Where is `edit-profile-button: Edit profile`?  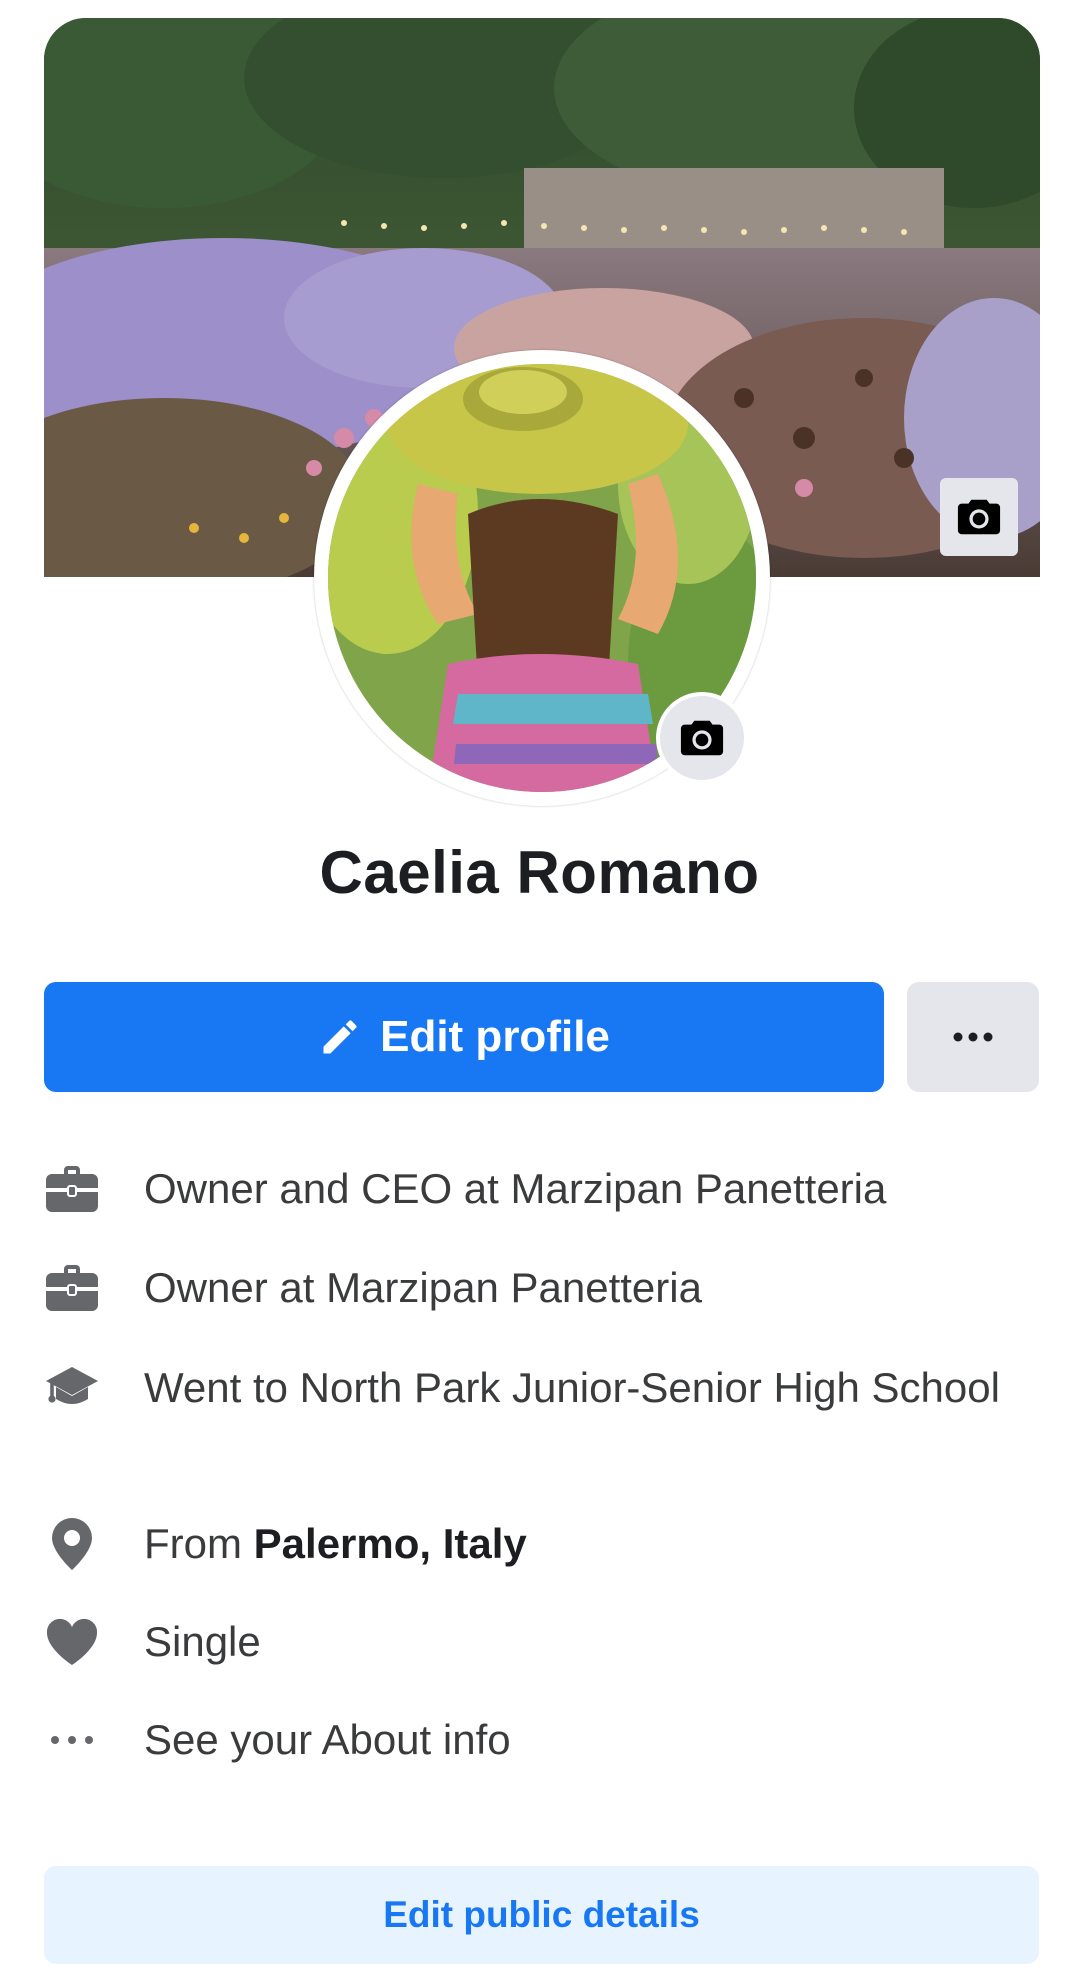 edit-profile-button: Edit profile is located at coordinates (464, 1037).